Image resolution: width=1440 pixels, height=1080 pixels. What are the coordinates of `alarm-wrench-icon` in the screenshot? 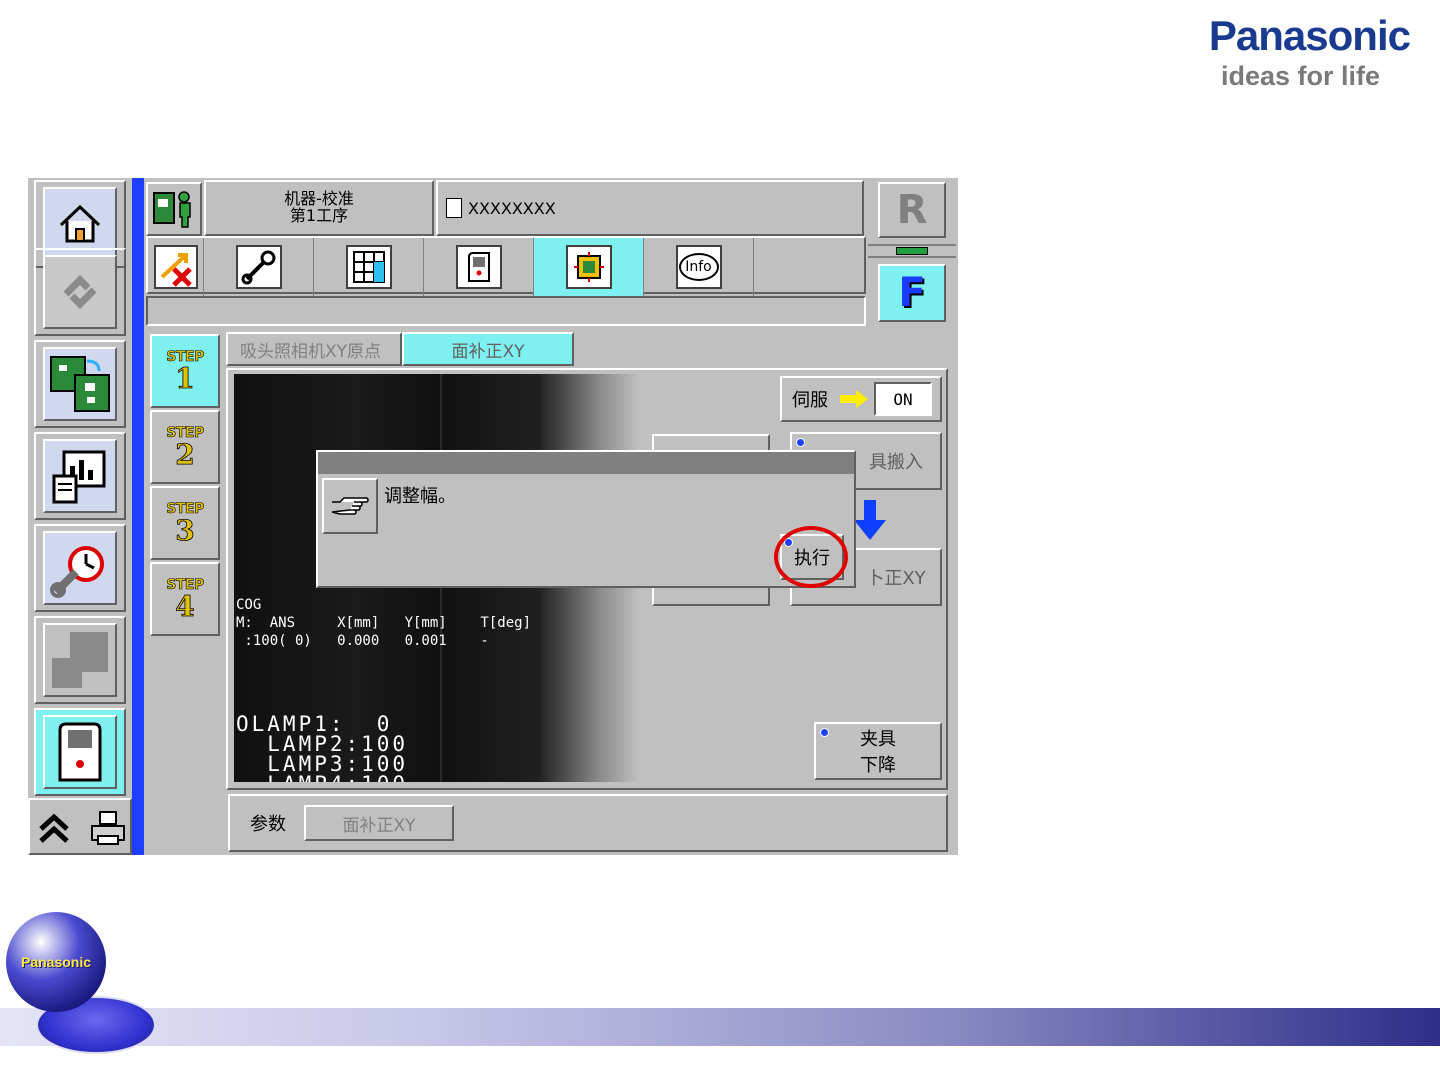 It's located at (80, 568).